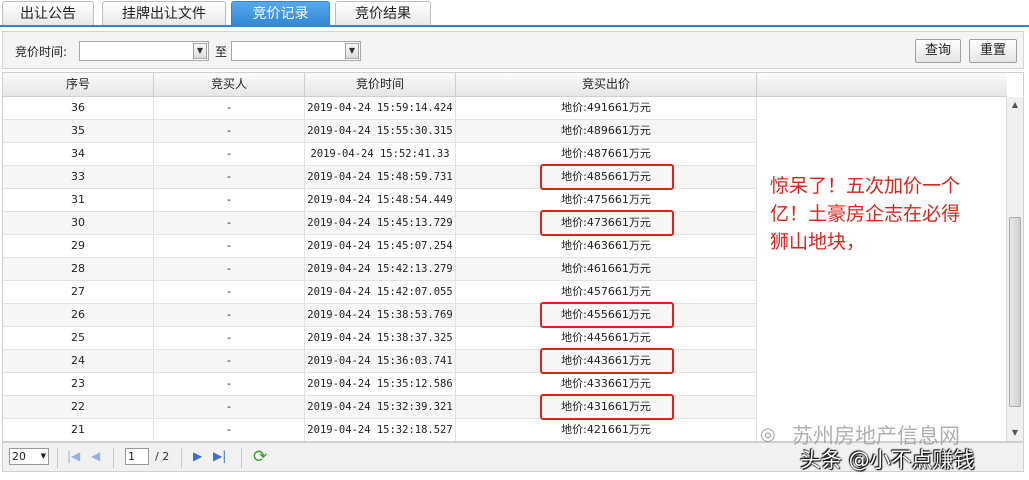  I want to click on row-number: 31, so click(78, 200).